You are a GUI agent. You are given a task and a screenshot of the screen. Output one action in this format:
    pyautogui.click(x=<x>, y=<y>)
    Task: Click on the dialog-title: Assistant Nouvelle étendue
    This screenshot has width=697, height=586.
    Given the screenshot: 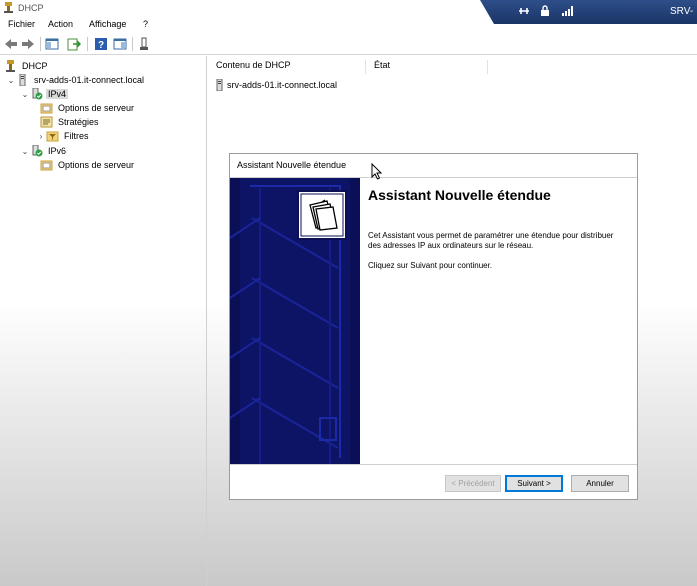 What is the action you would take?
    pyautogui.click(x=292, y=165)
    